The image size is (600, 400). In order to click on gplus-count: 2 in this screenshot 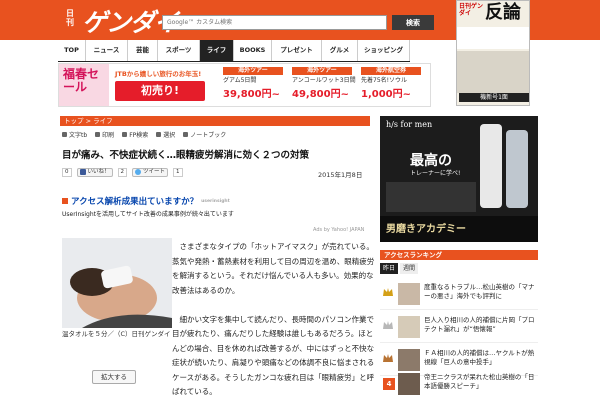, I will do `click(122, 172)`.